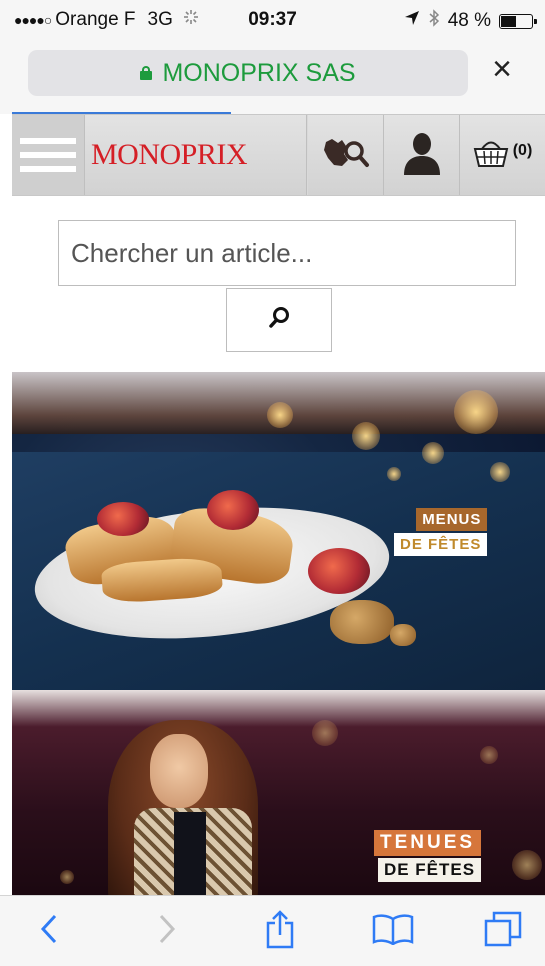 The height and width of the screenshot is (966, 545). I want to click on site-header: MONOPRIX (0), so click(278, 155).